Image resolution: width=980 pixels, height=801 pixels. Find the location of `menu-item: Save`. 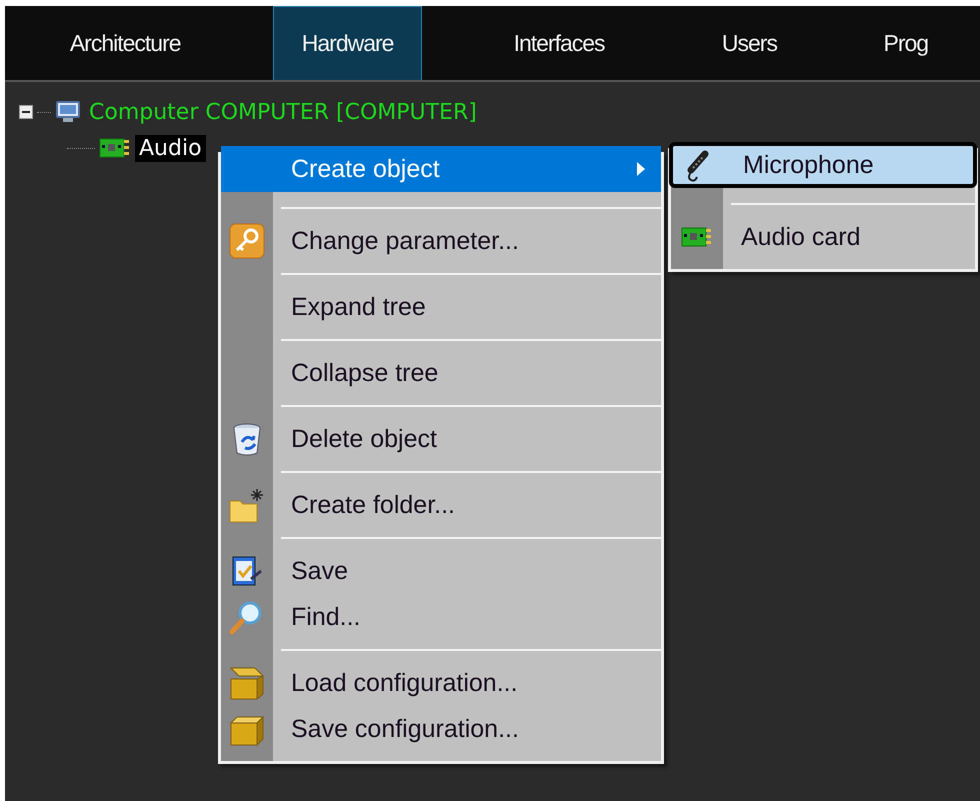

menu-item: Save is located at coordinates (441, 571).